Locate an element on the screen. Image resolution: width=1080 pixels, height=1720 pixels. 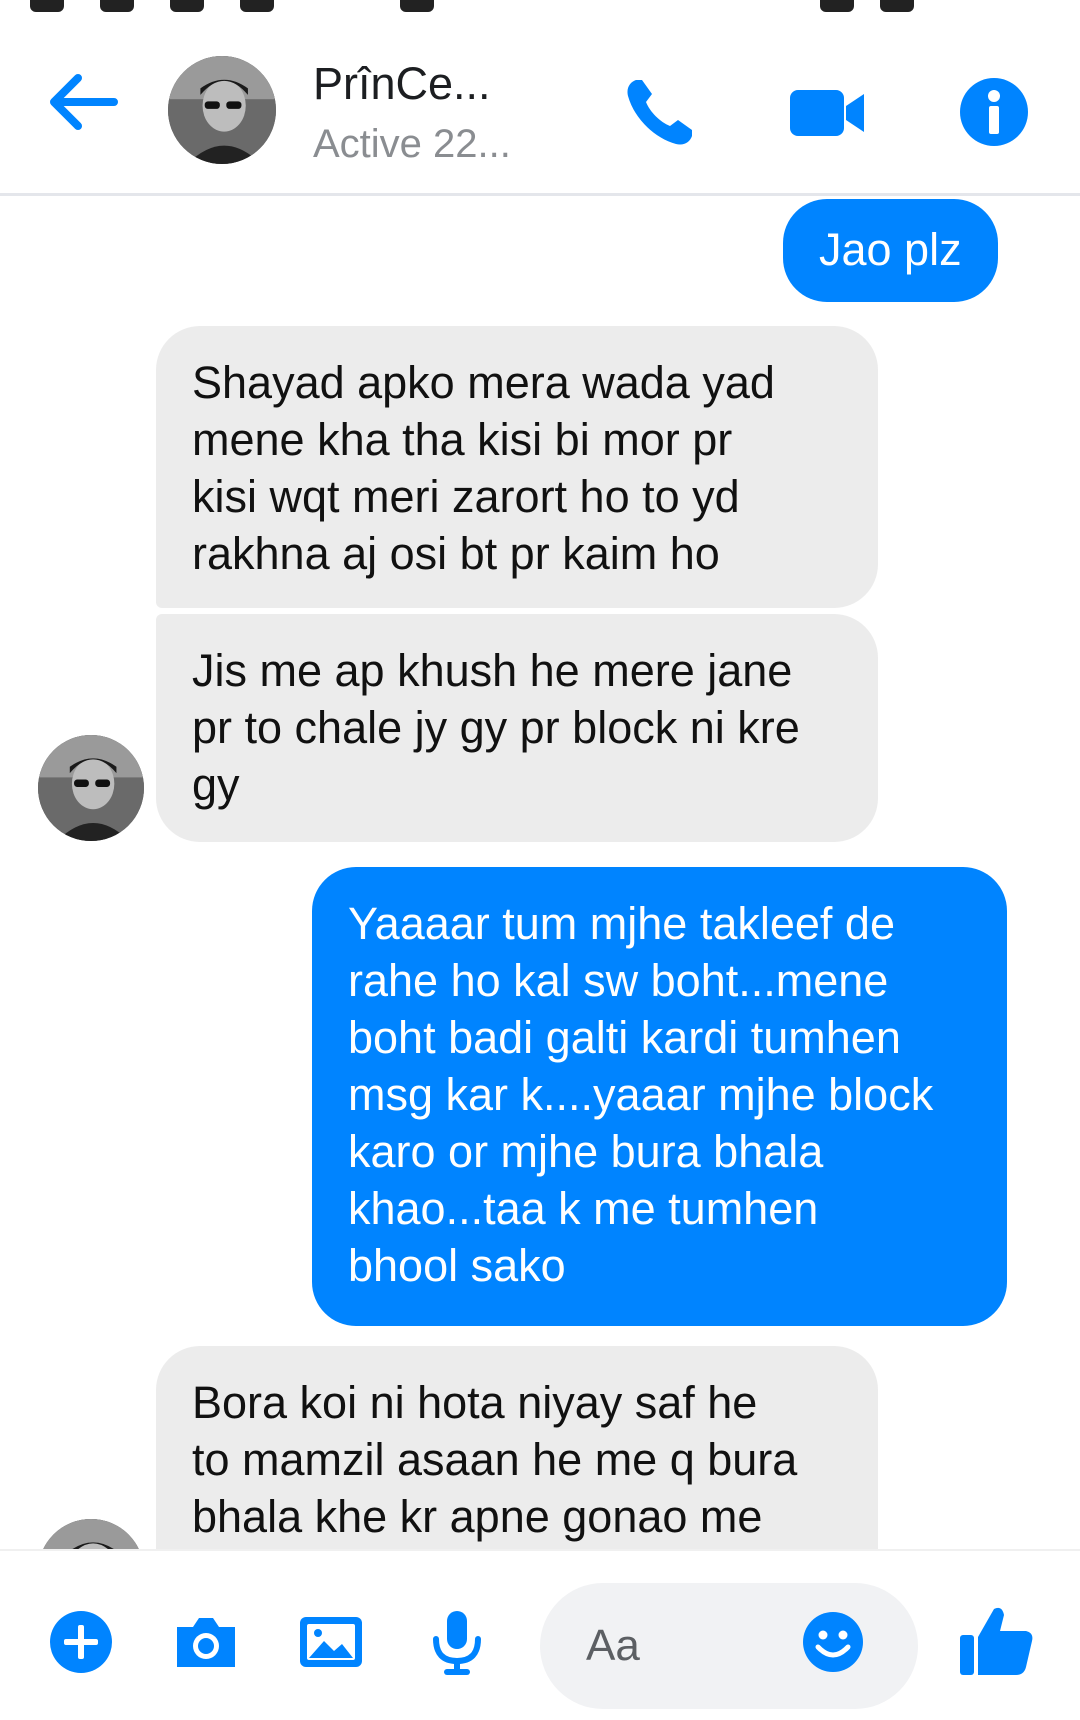
contact-avatar is located at coordinates (222, 110).